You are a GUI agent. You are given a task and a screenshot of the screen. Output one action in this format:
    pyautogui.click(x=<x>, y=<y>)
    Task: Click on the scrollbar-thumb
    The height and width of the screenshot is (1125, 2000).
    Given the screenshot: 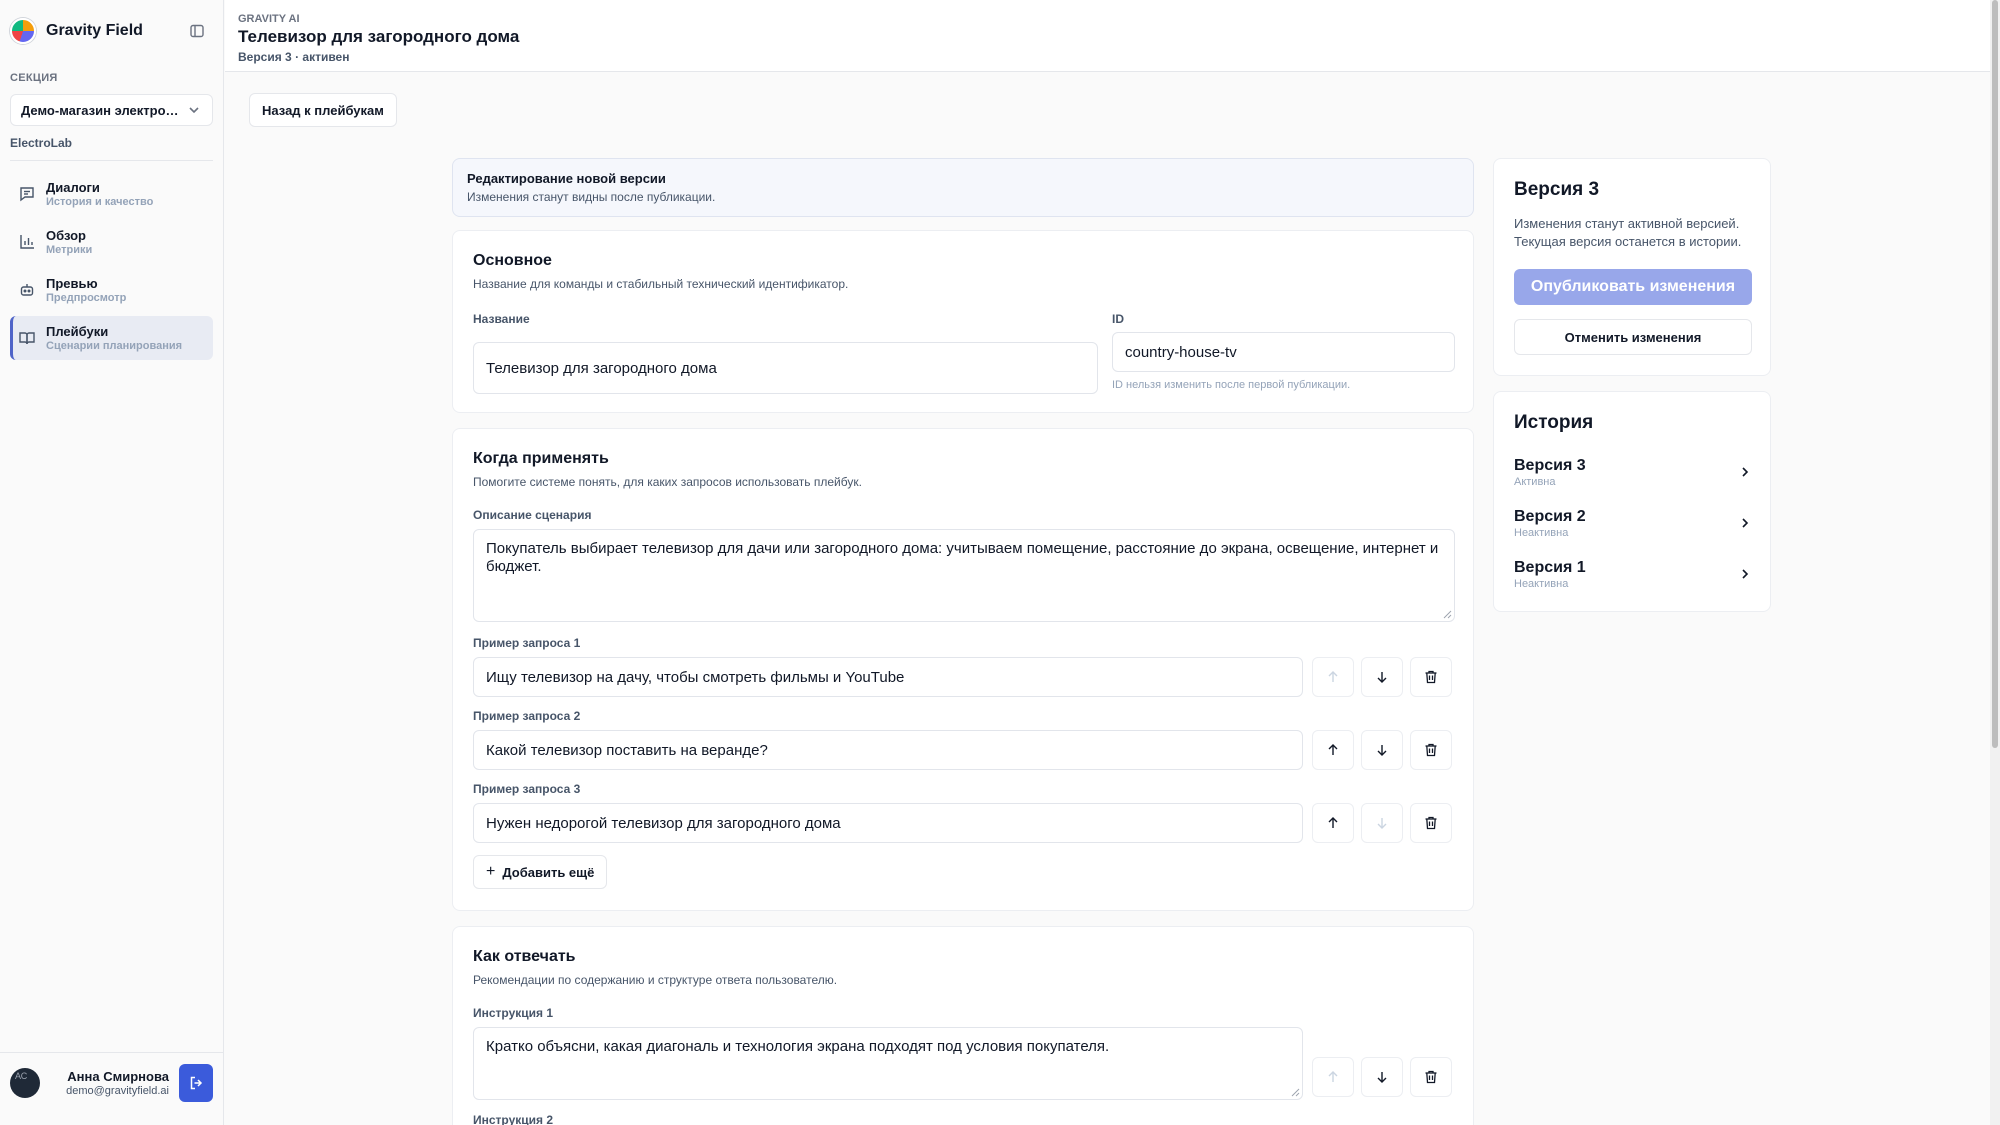 What is the action you would take?
    pyautogui.click(x=1995, y=374)
    